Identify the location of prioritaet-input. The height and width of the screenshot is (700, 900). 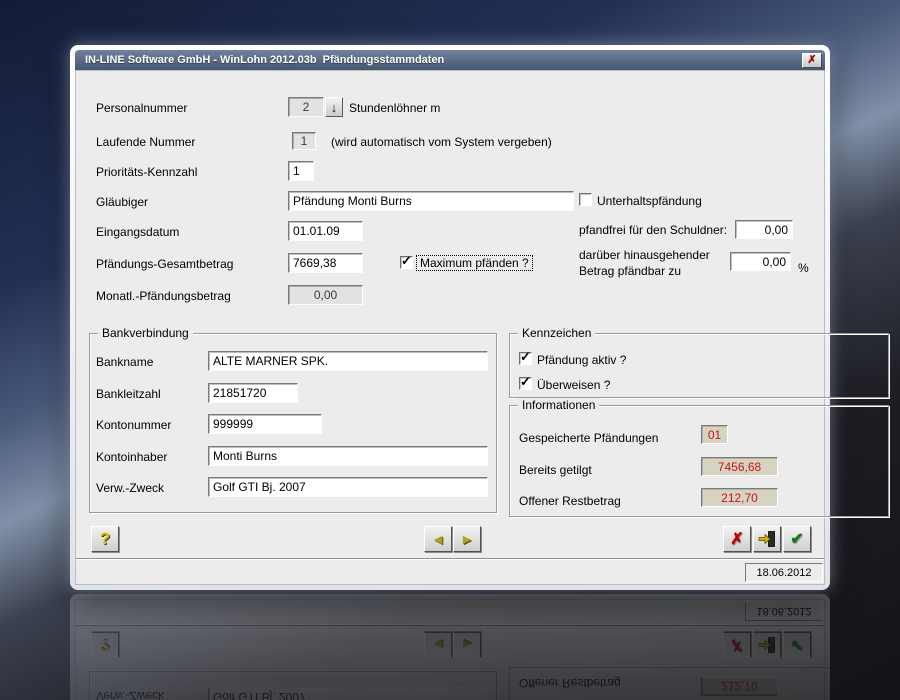
(301, 171).